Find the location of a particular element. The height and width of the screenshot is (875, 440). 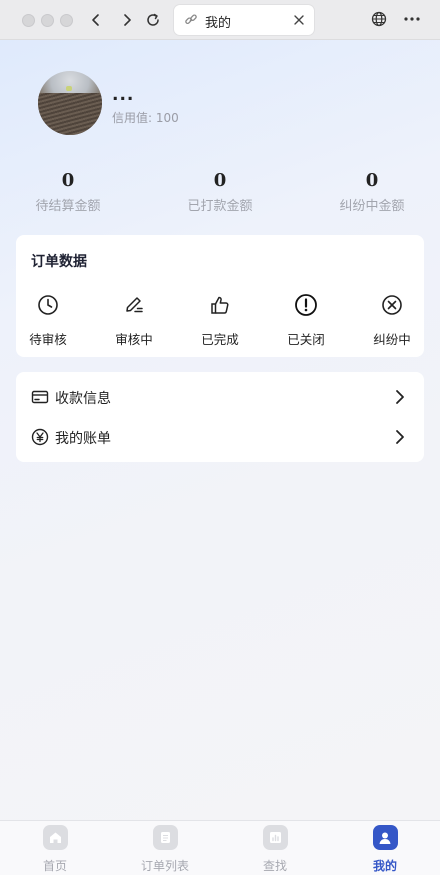

more-horizontal-icon is located at coordinates (412, 19).